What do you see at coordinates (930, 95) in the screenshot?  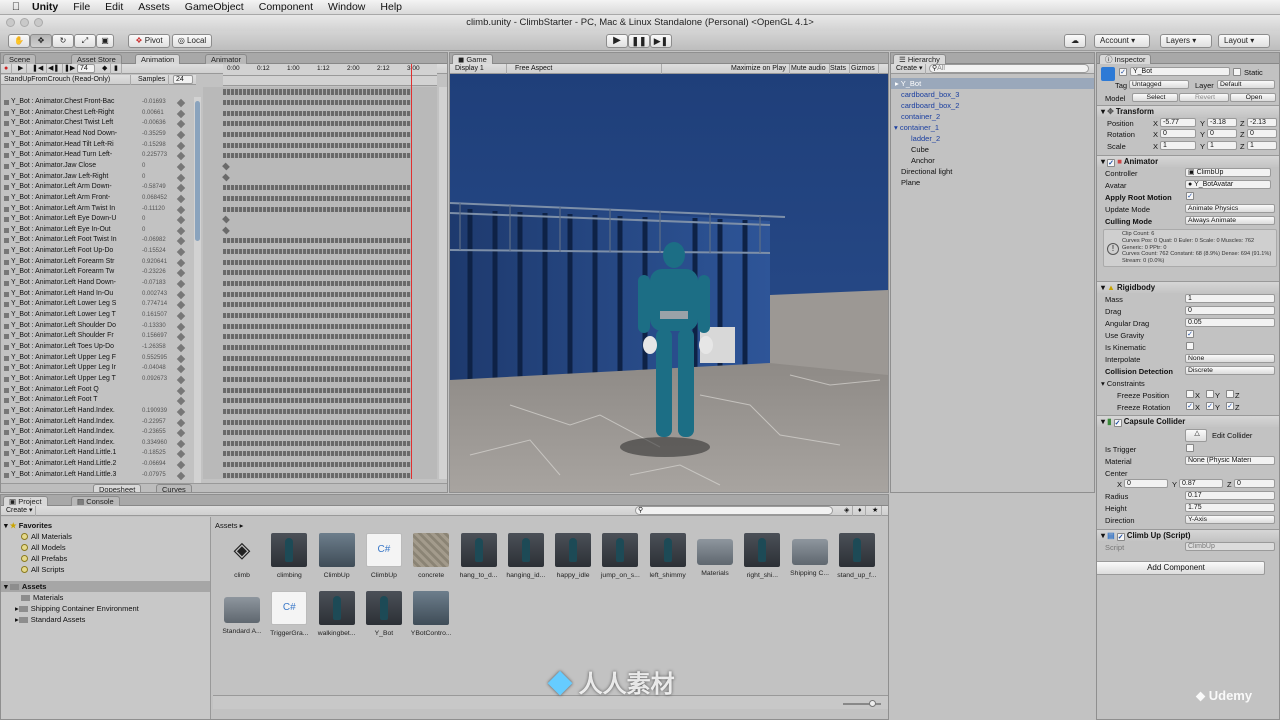 I see `hierarchy-item-cardboard-box-3: cardboard_box_3` at bounding box center [930, 95].